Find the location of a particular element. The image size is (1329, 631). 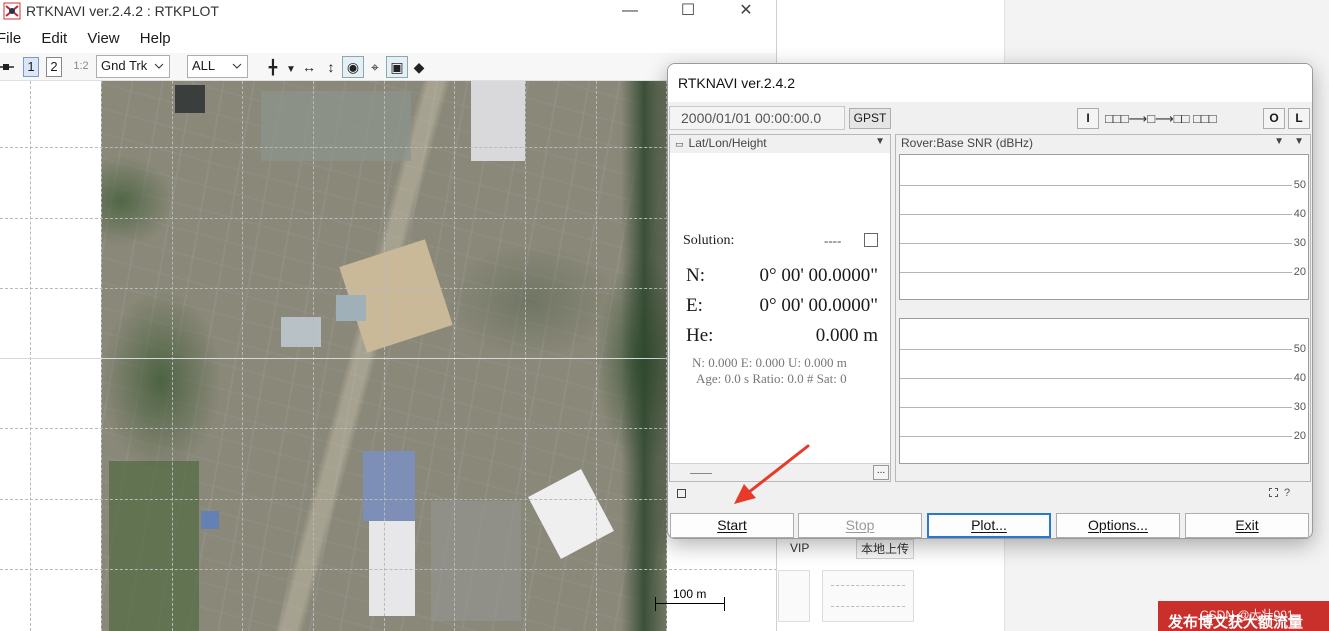

plot-type-select: Gnd Trk is located at coordinates (133, 66).